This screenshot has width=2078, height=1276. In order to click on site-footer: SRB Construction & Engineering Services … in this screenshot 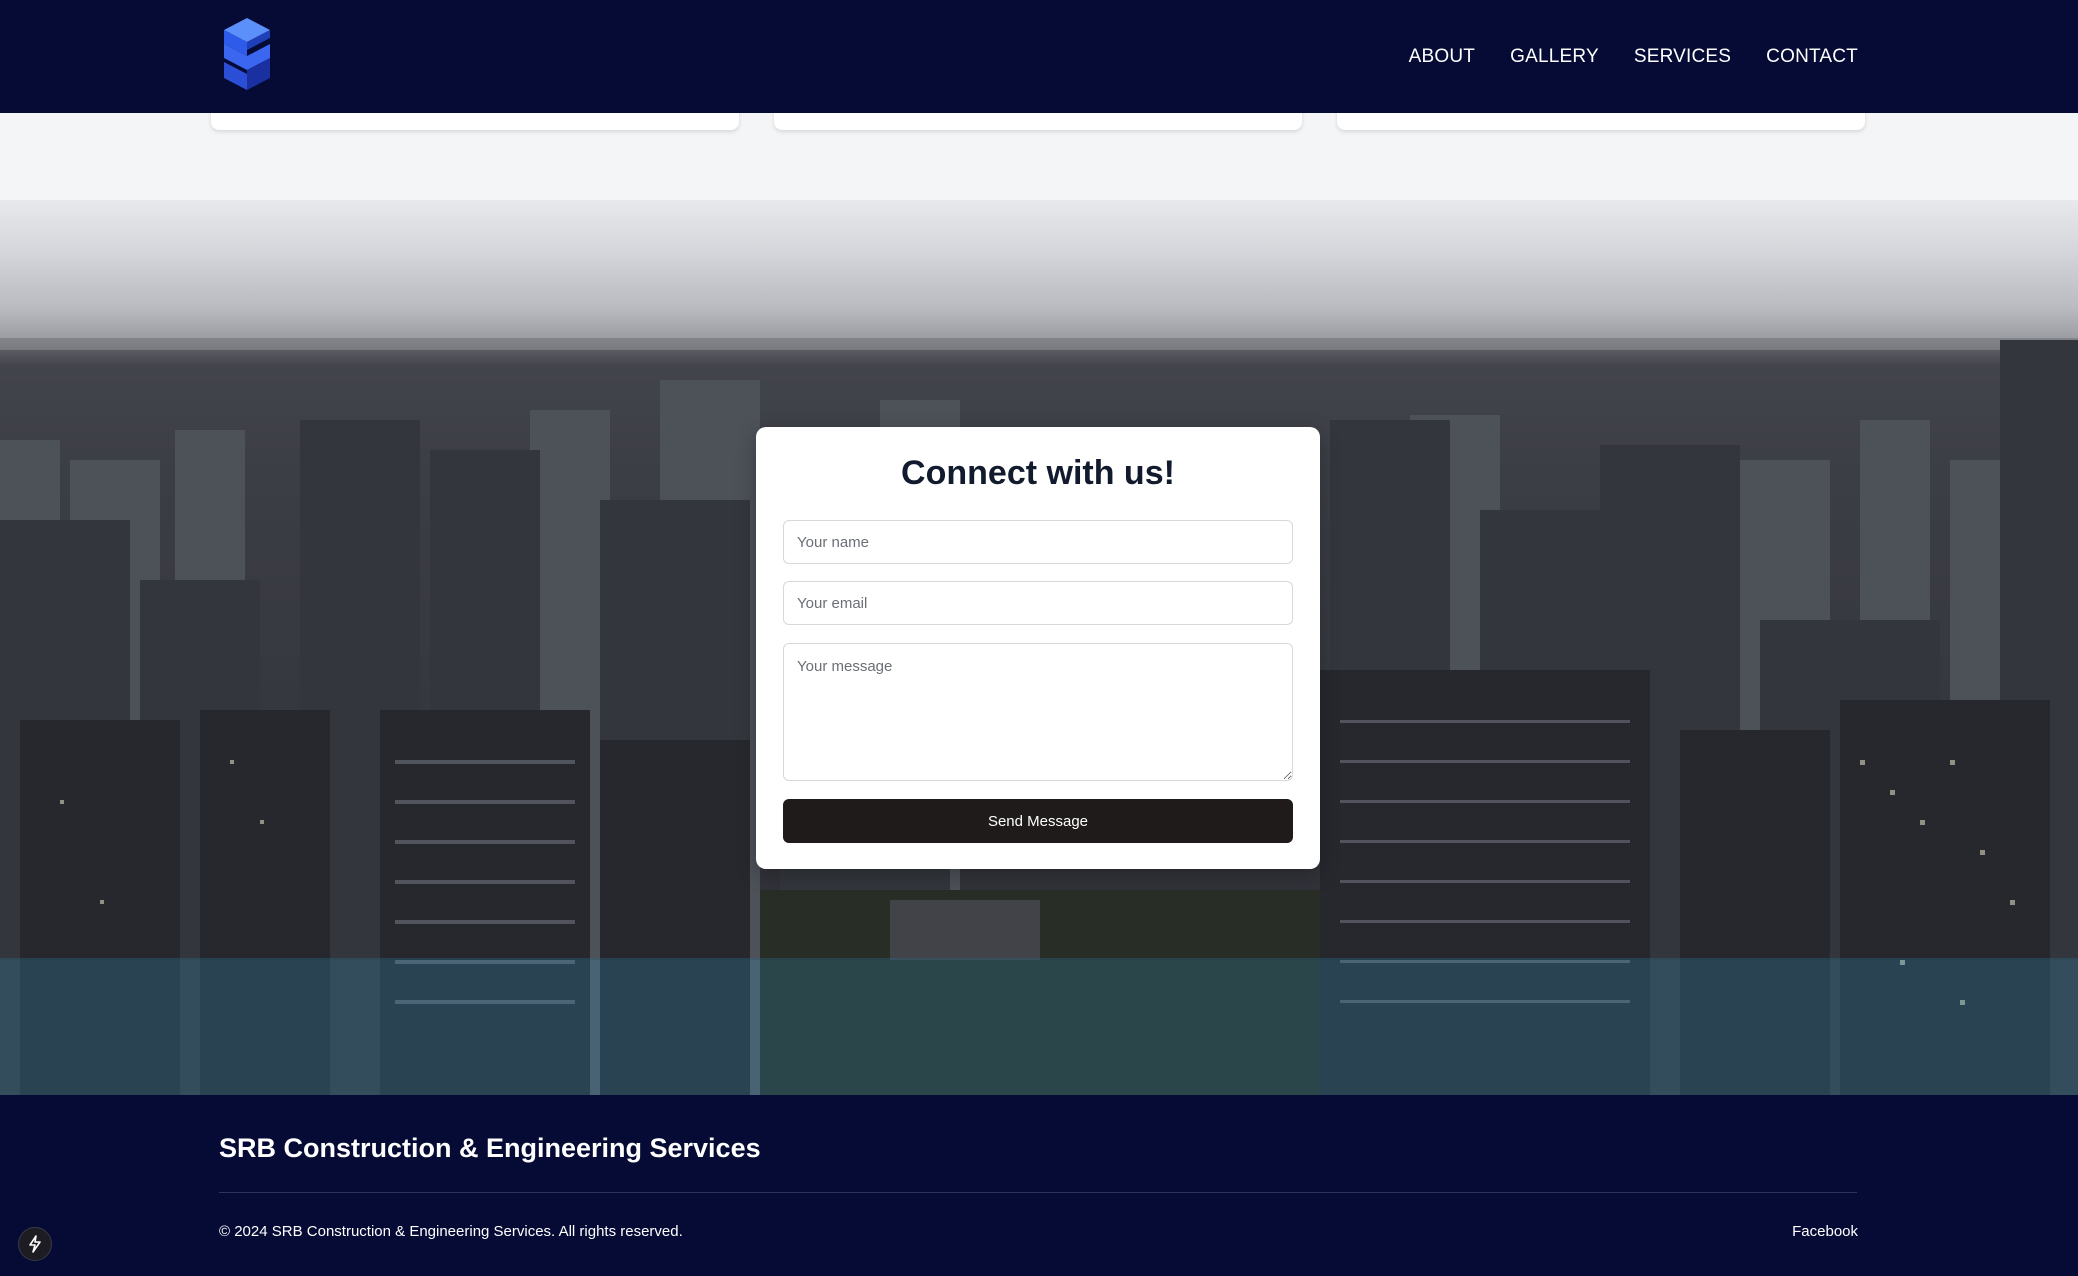, I will do `click(1039, 1185)`.